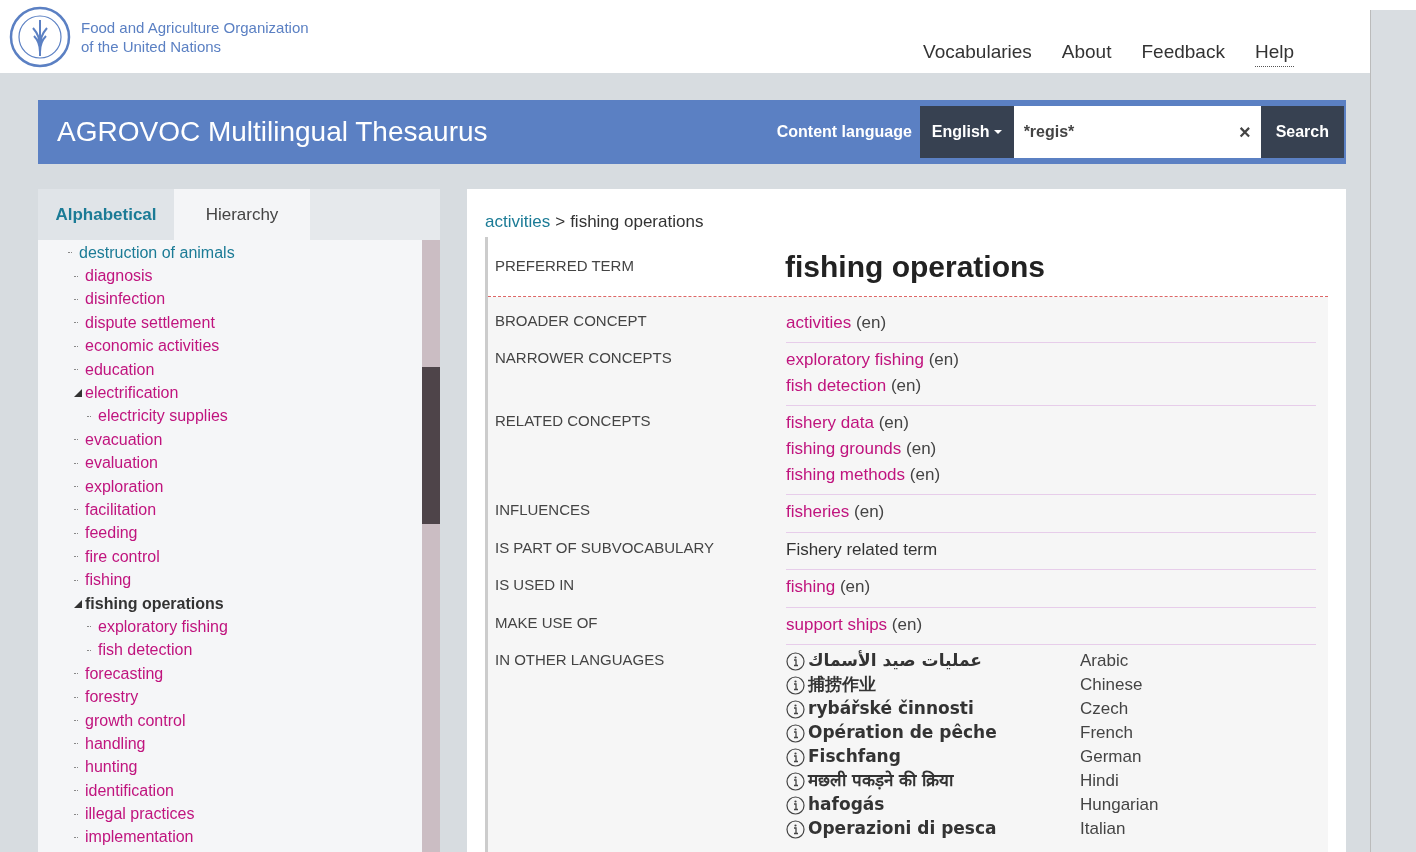 This screenshot has width=1416, height=852. Describe the element at coordinates (547, 622) in the screenshot. I see `property-label: MAKE USE OF` at that location.